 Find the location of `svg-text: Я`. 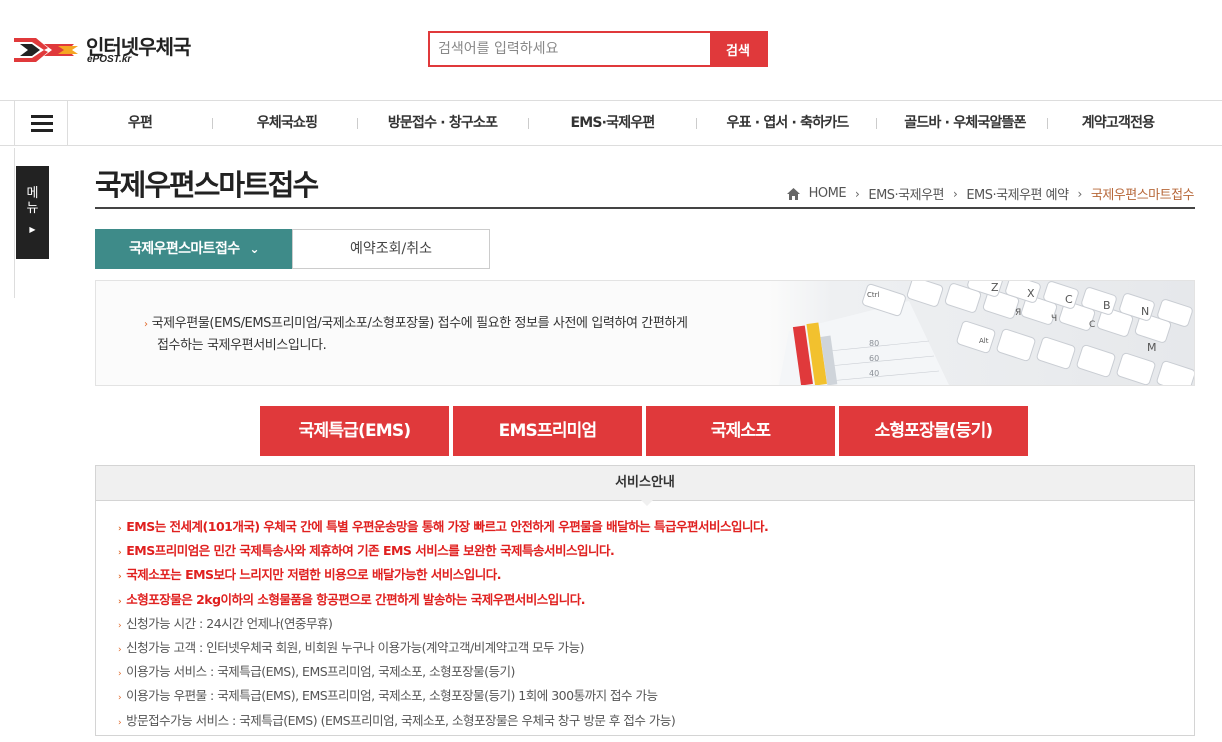

svg-text: Я is located at coordinates (1018, 313).